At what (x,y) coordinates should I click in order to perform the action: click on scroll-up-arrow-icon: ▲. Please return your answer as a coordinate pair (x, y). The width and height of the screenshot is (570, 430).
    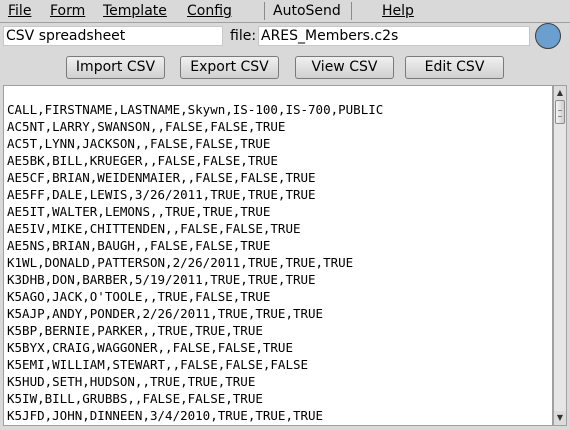
    Looking at the image, I should click on (560, 93).